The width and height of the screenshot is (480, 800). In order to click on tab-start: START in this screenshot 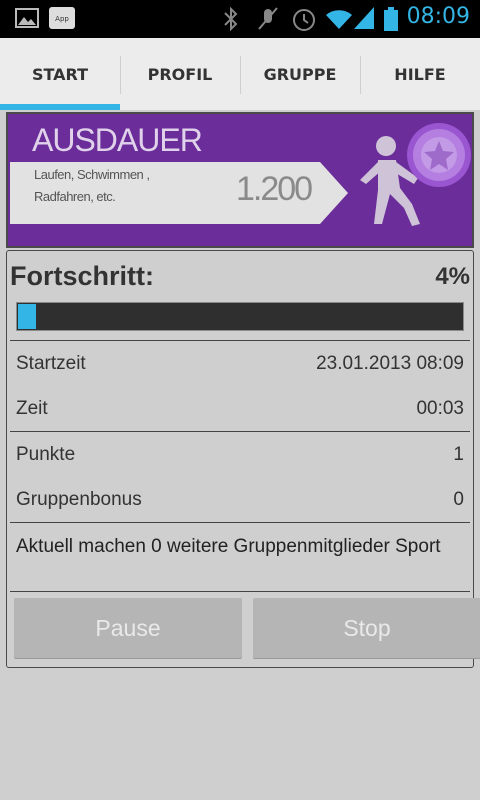, I will do `click(60, 74)`.